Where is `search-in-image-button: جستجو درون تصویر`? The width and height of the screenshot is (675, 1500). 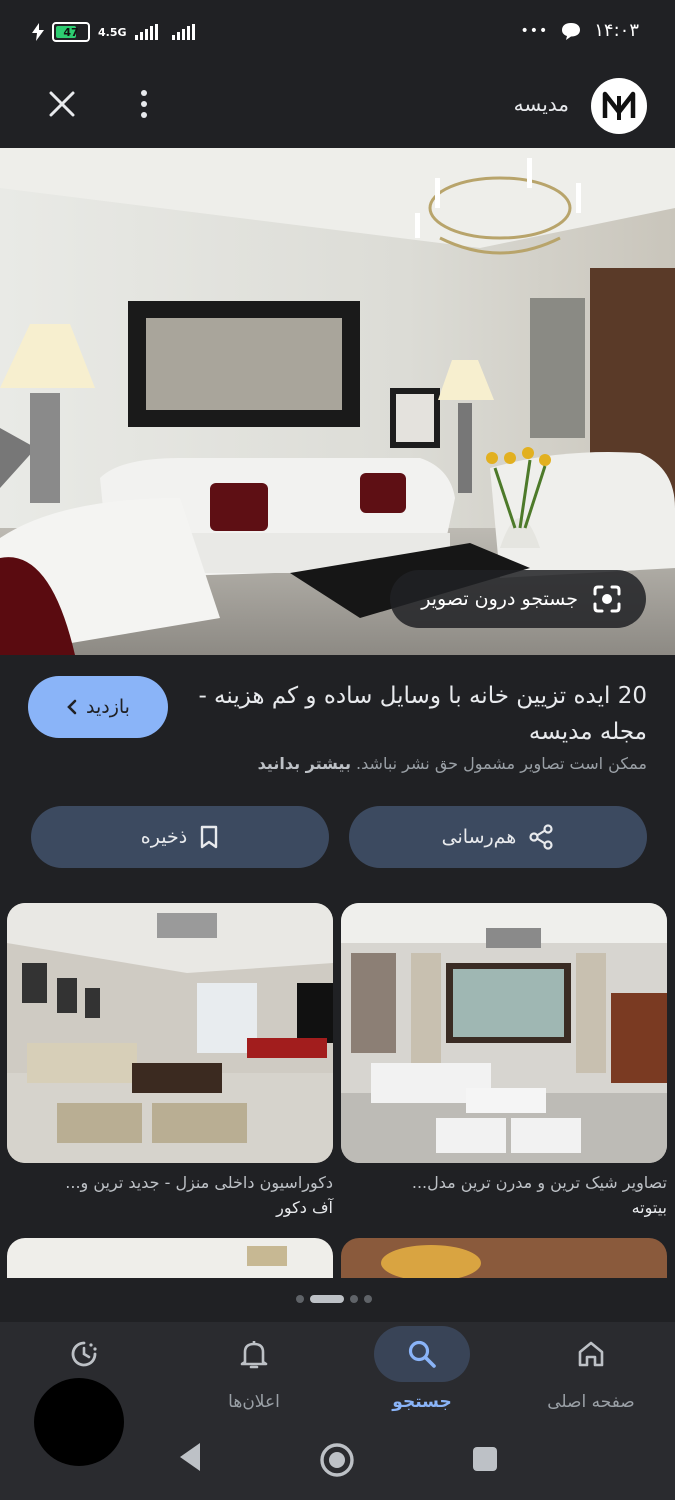 search-in-image-button: جستجو درون تصویر is located at coordinates (518, 599).